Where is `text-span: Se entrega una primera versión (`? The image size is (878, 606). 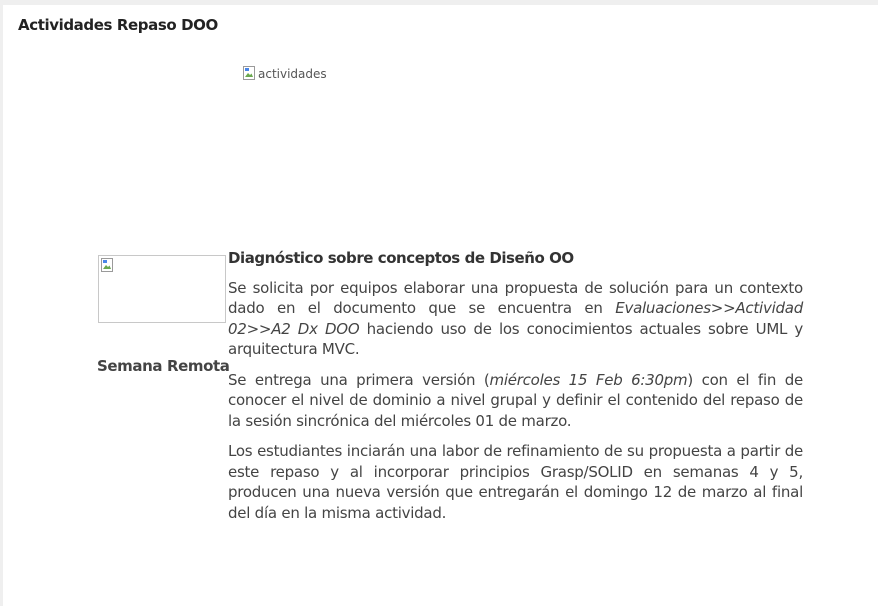 text-span: Se entrega una primera versión ( is located at coordinates (359, 379).